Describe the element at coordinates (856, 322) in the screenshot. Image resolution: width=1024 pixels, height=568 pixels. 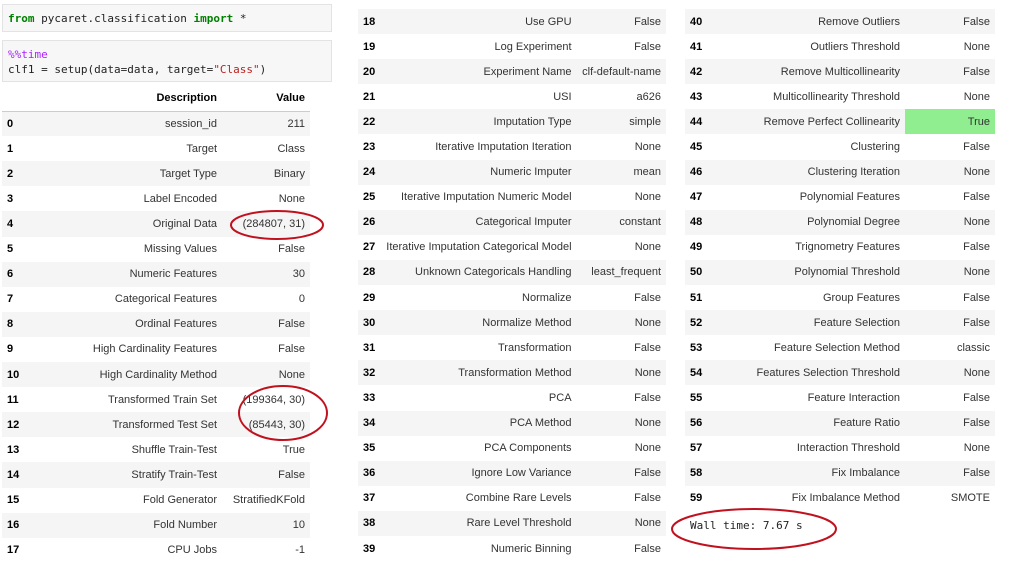
I see `row-description: Feature Selection` at that location.